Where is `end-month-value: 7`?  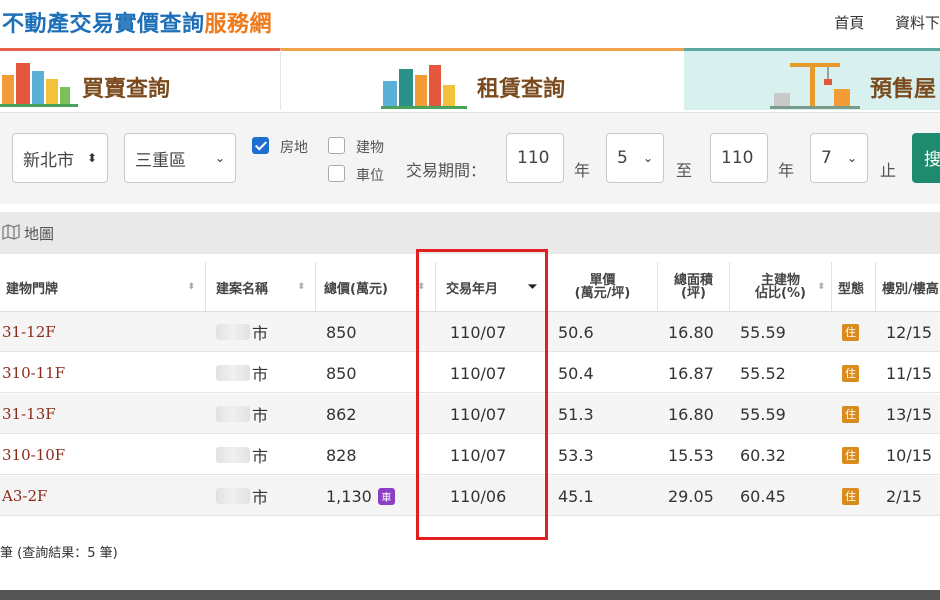
end-month-value: 7 is located at coordinates (826, 158).